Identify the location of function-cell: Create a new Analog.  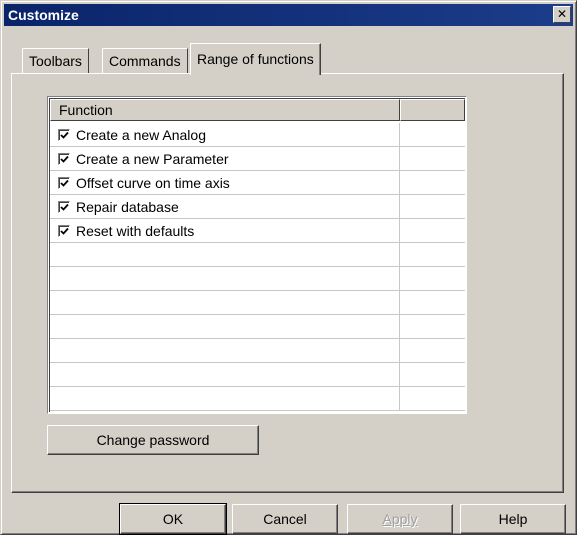
(225, 134).